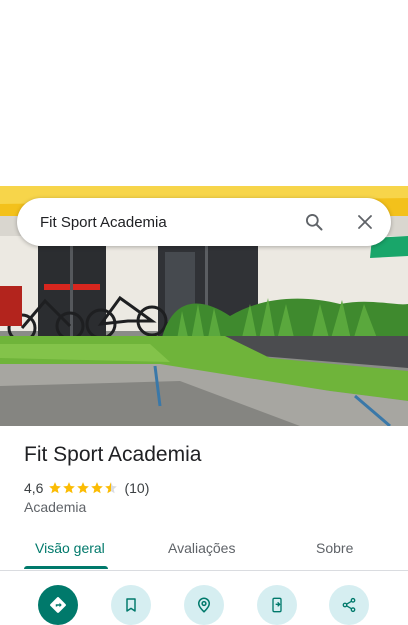 This screenshot has height=625, width=408. I want to click on directions-button, so click(58, 605).